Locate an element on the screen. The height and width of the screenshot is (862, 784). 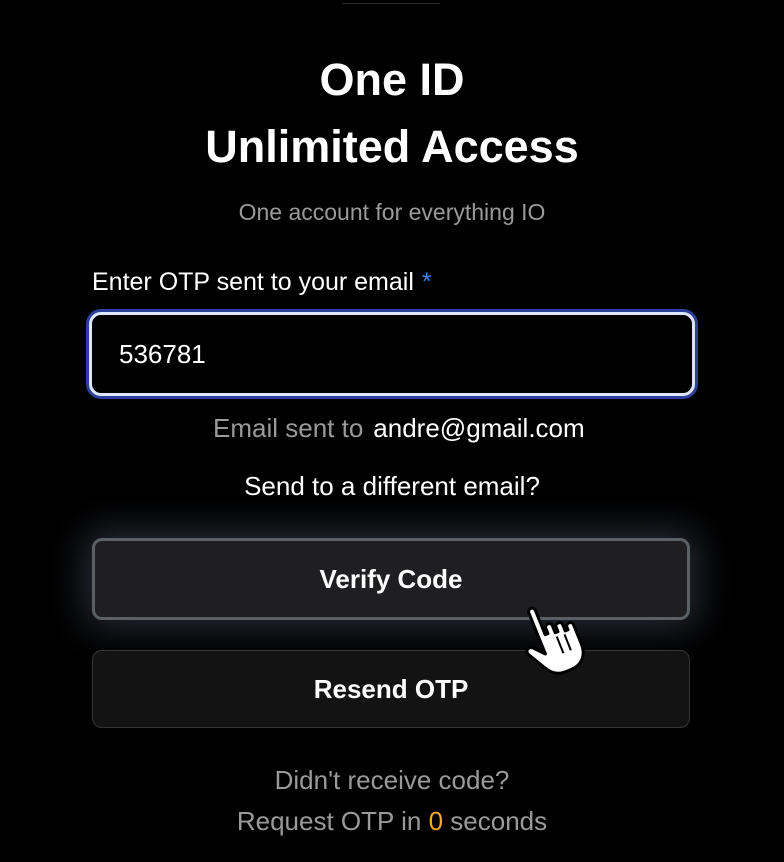
page-title-line-1: One ID is located at coordinates (392, 79).